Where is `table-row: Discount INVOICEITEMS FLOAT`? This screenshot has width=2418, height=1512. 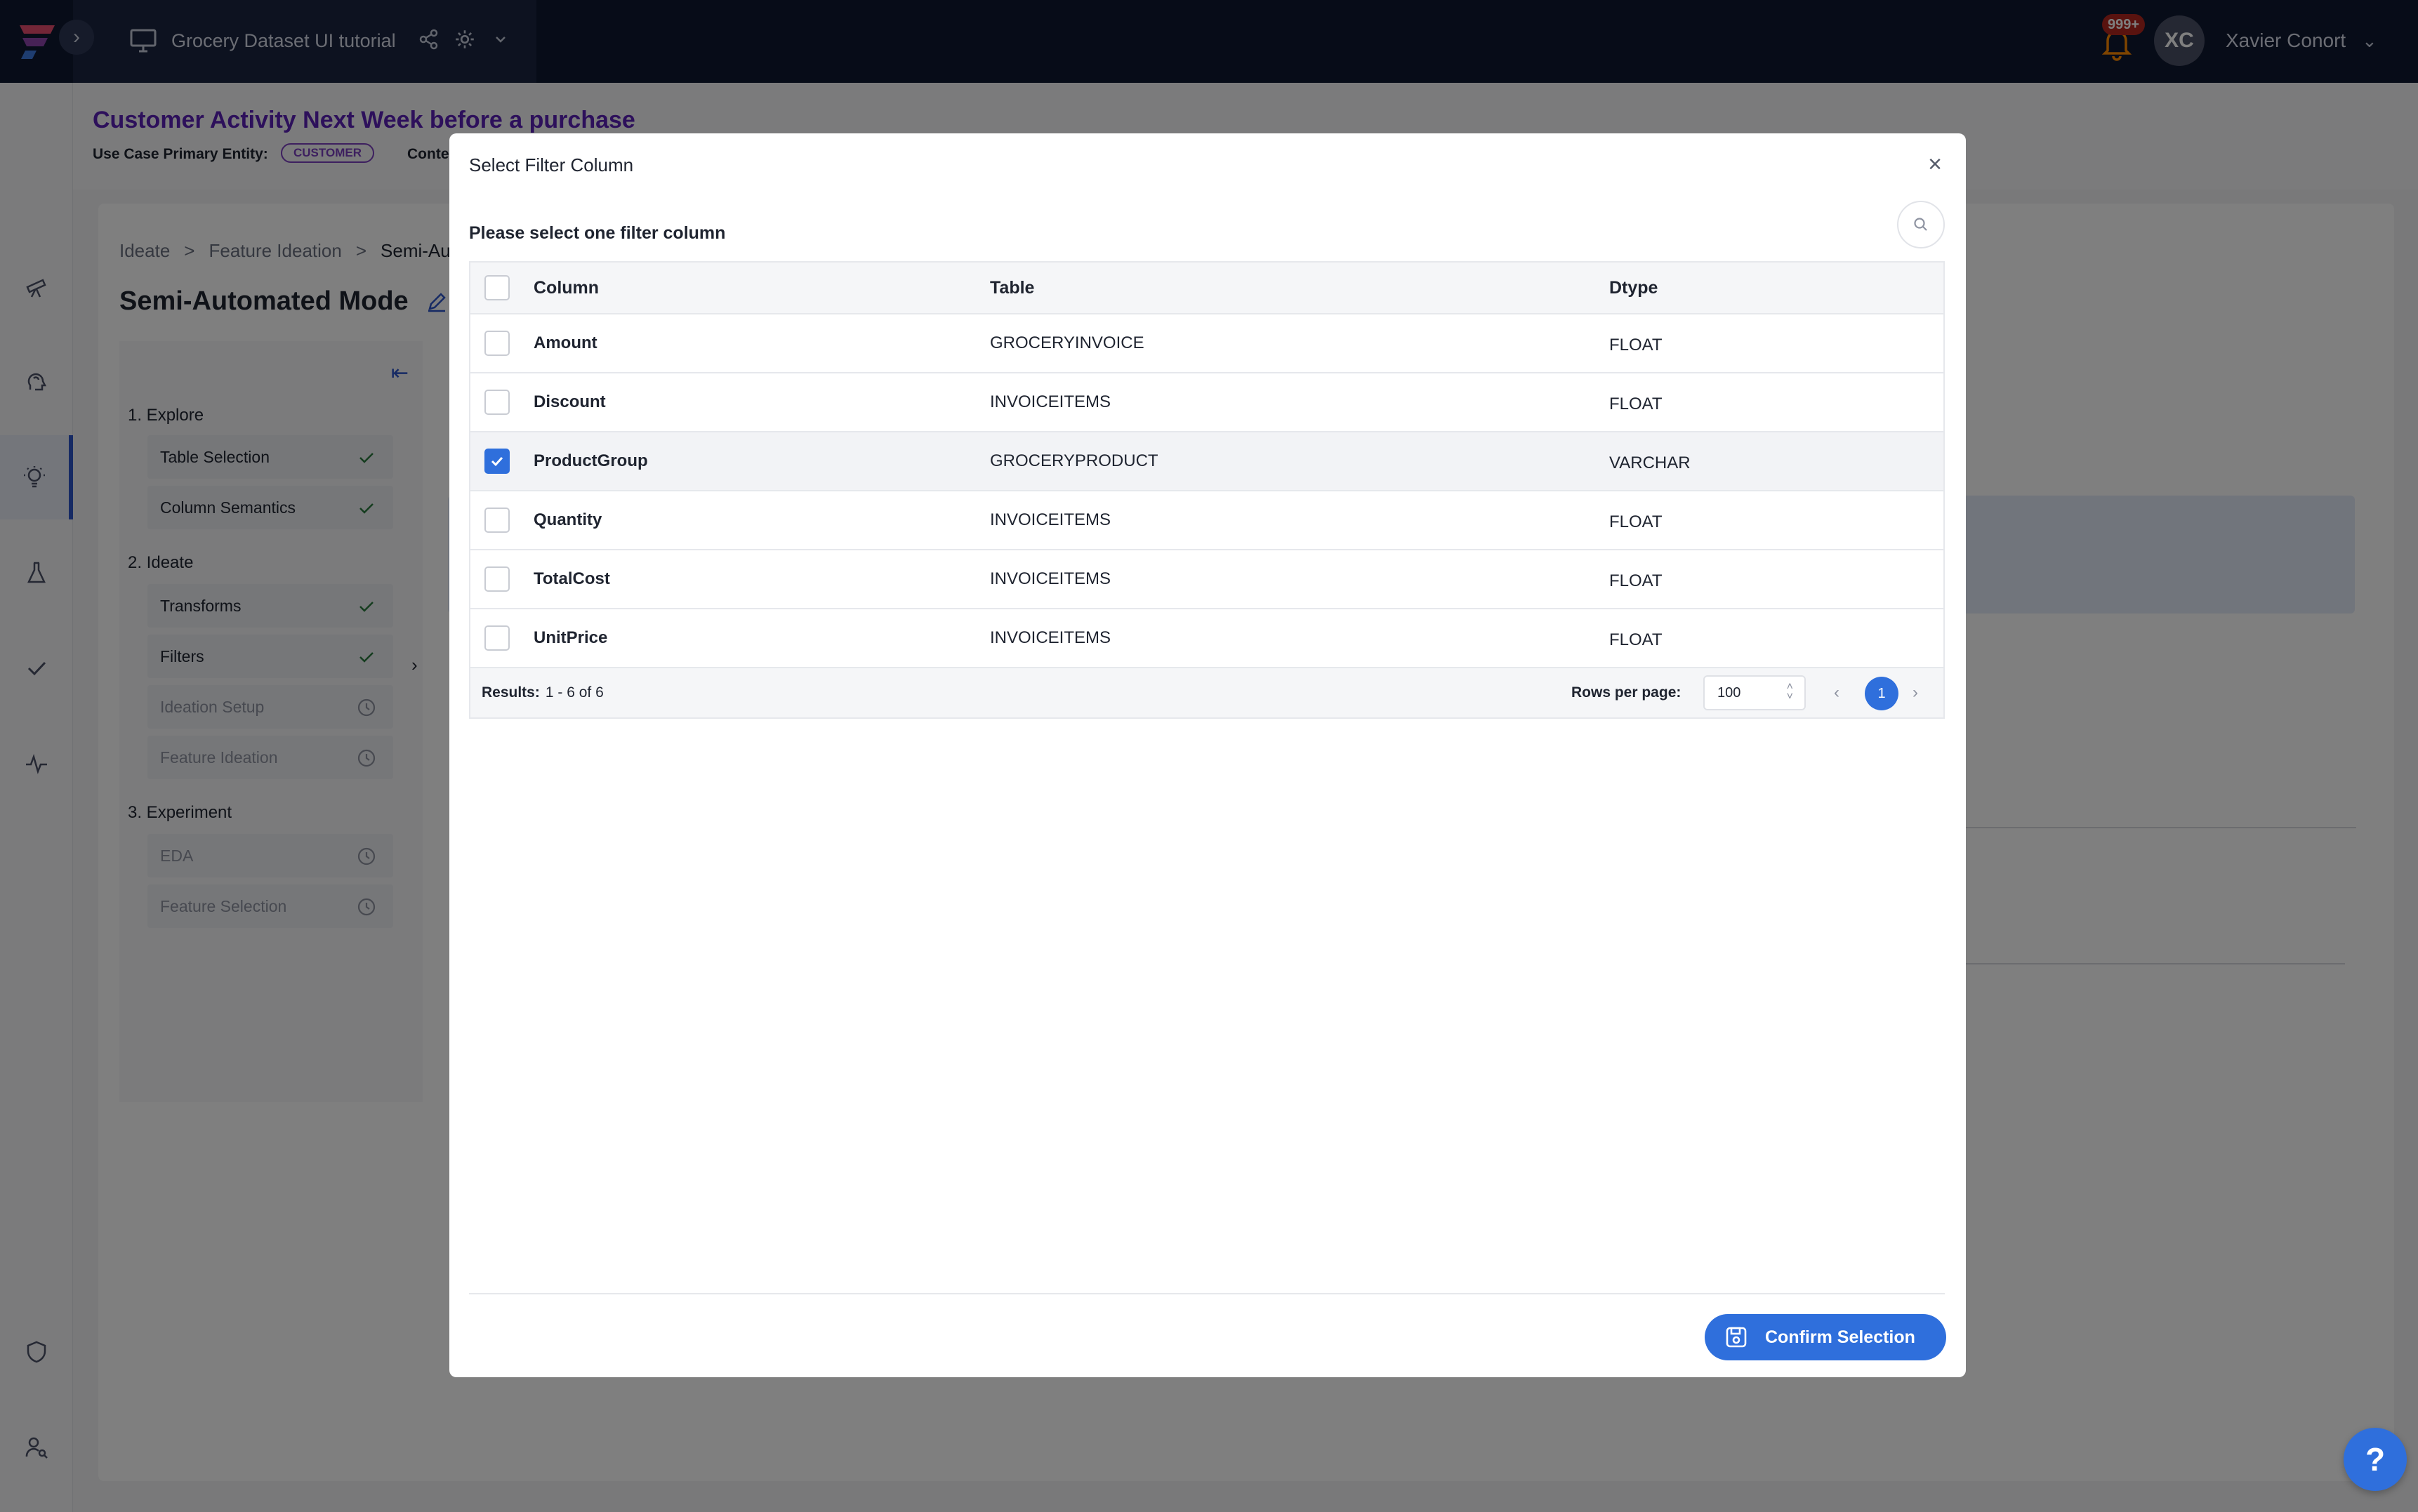 table-row: Discount INVOICEITEMS FLOAT is located at coordinates (1206, 402).